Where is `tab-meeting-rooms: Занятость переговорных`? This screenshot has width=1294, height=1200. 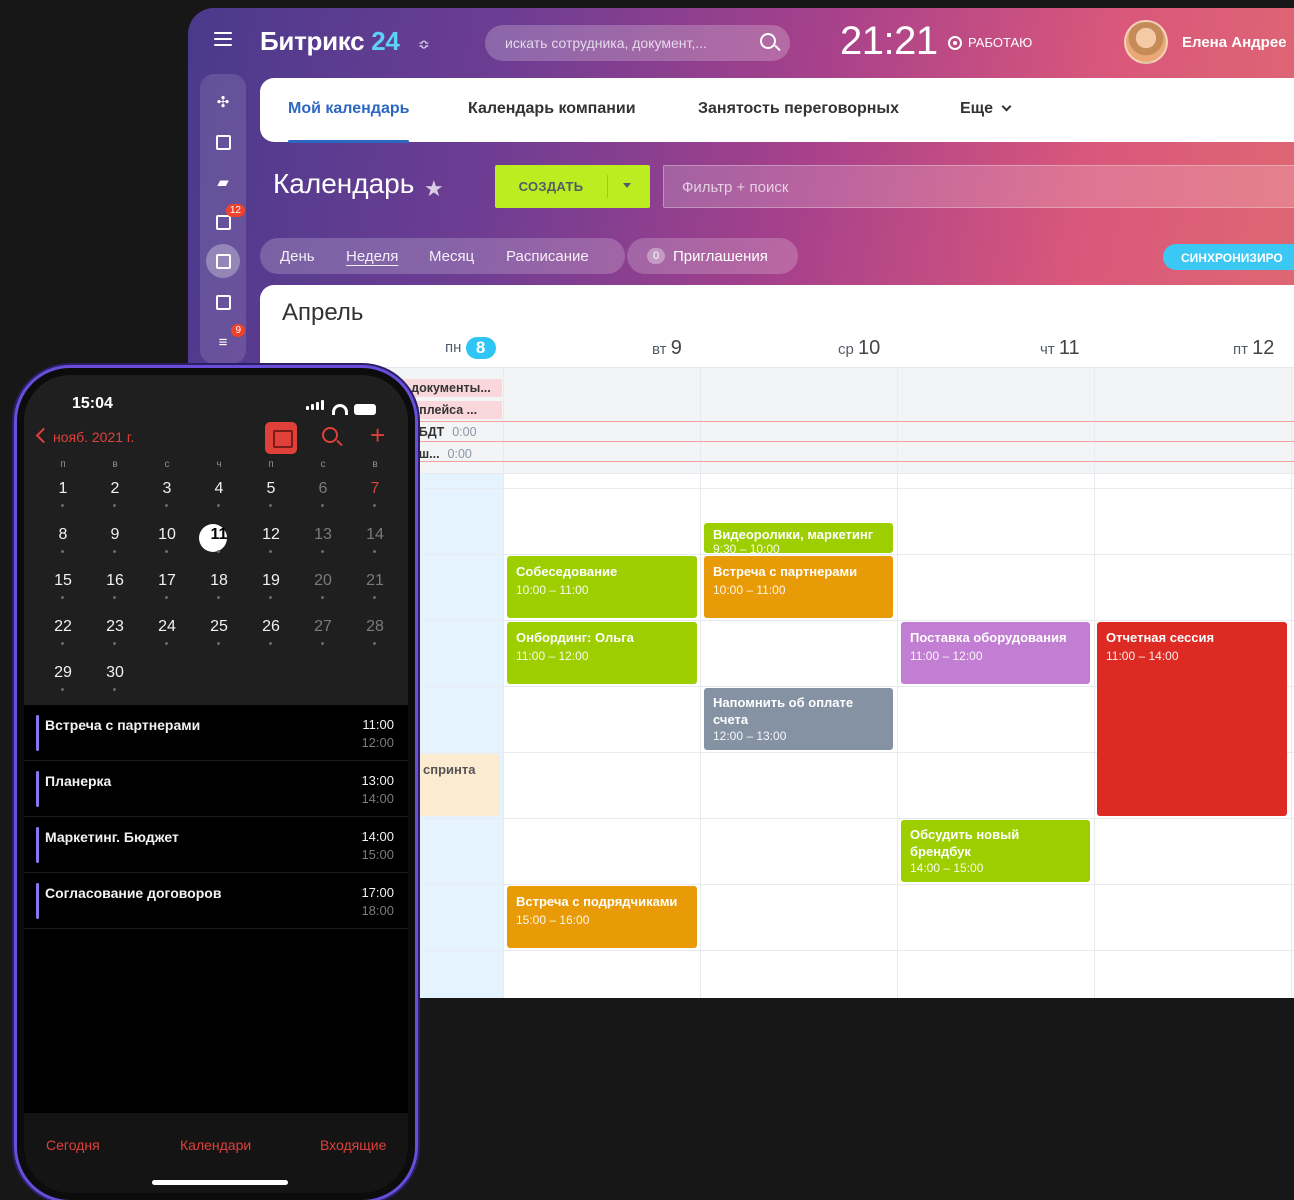 tab-meeting-rooms: Занятость переговорных is located at coordinates (798, 109).